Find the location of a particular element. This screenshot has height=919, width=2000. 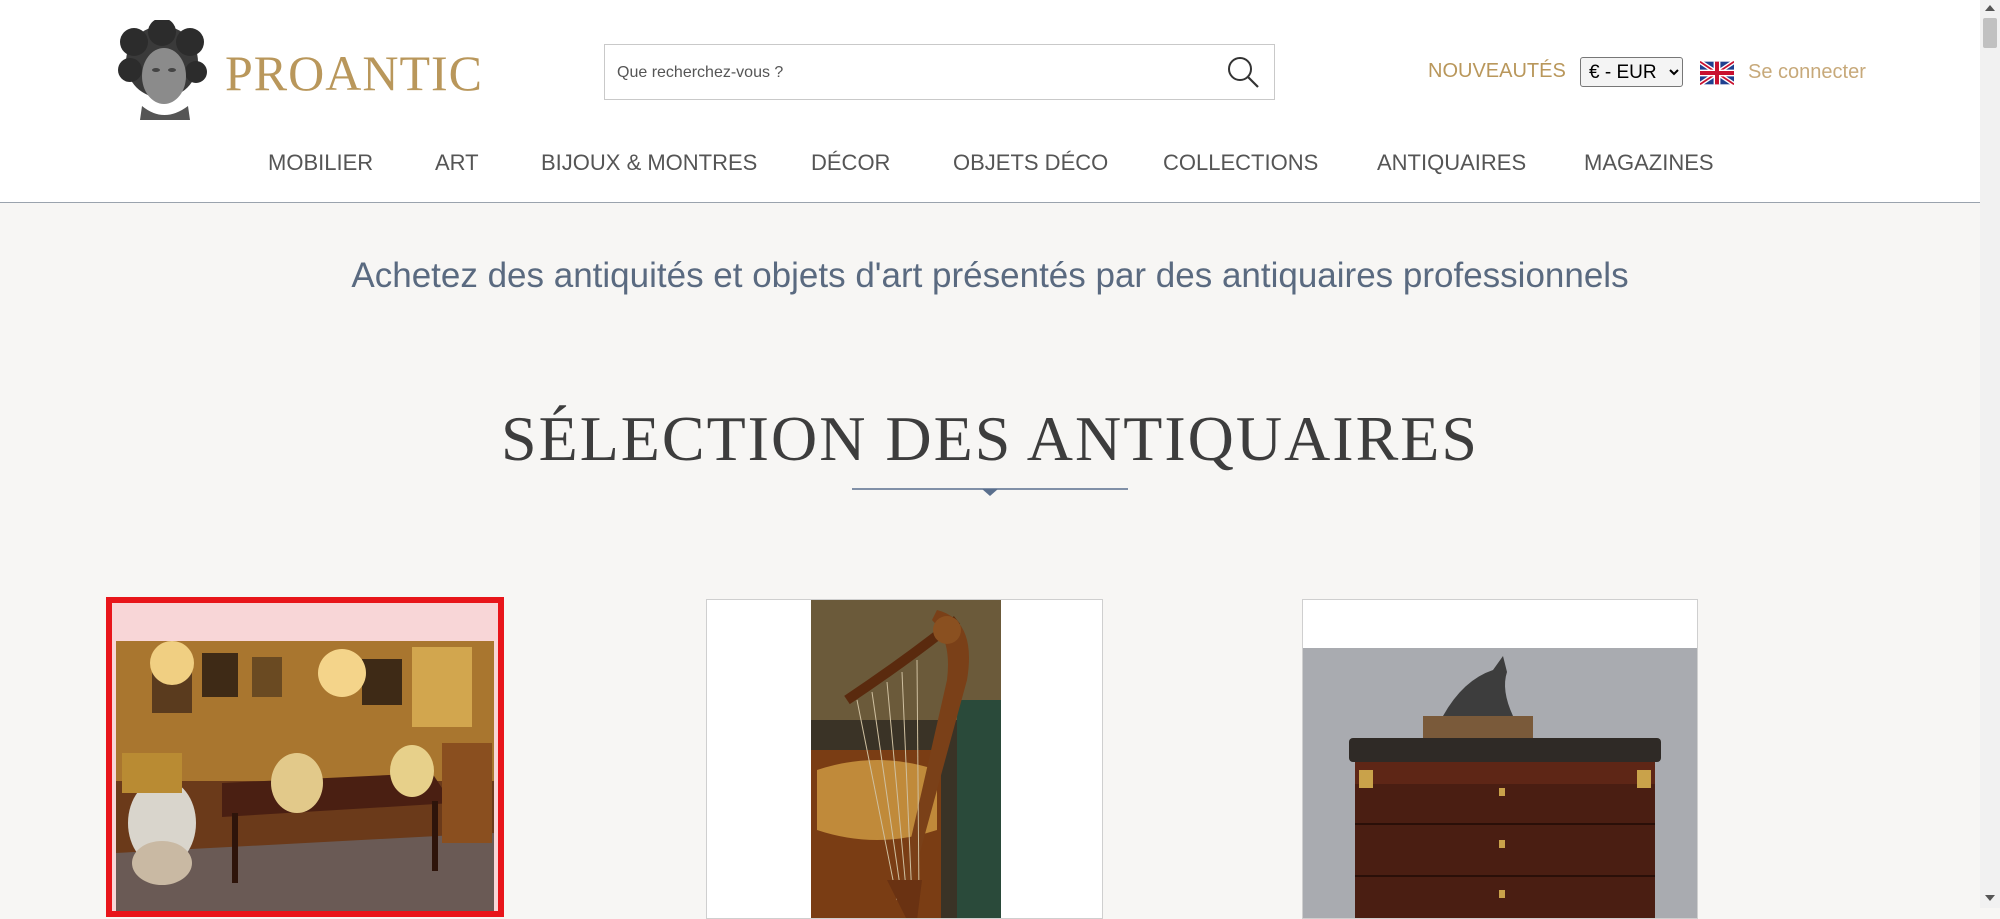

currency-select: € - EUR is located at coordinates (1631, 72).